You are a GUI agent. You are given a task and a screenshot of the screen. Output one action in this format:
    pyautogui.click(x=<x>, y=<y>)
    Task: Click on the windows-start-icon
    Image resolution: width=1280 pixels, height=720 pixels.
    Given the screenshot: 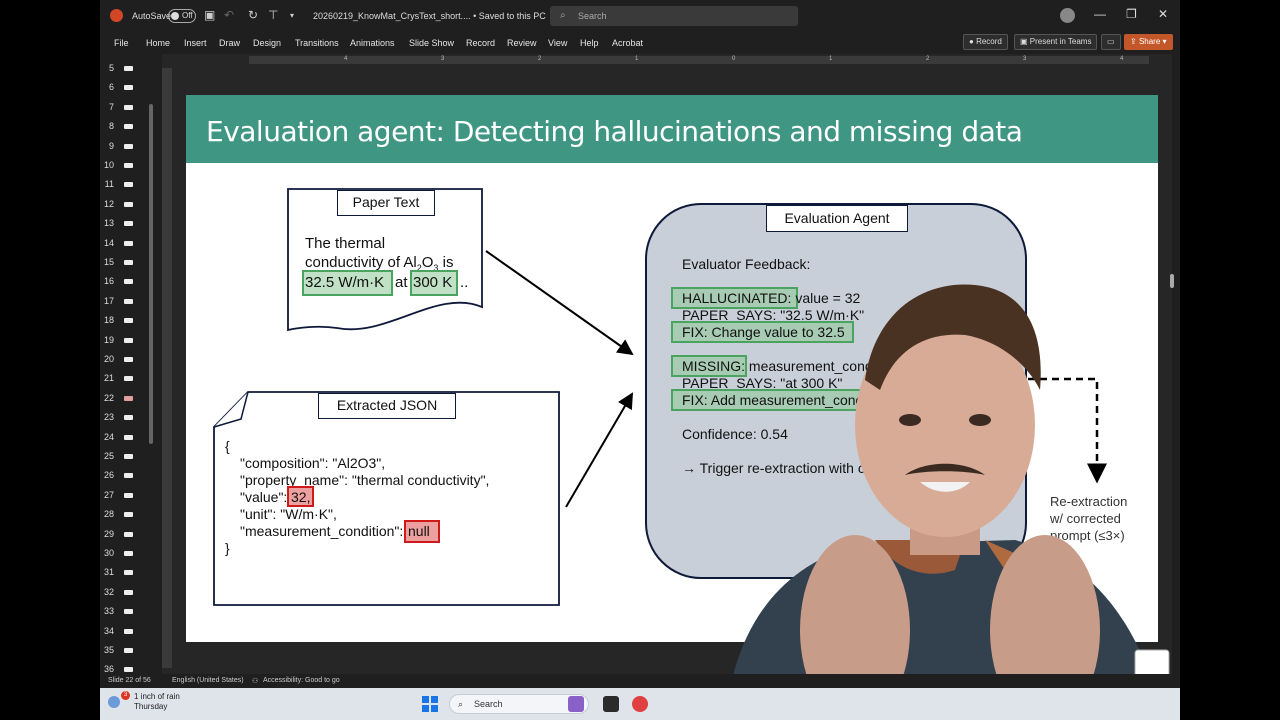 What is the action you would take?
    pyautogui.click(x=430, y=704)
    